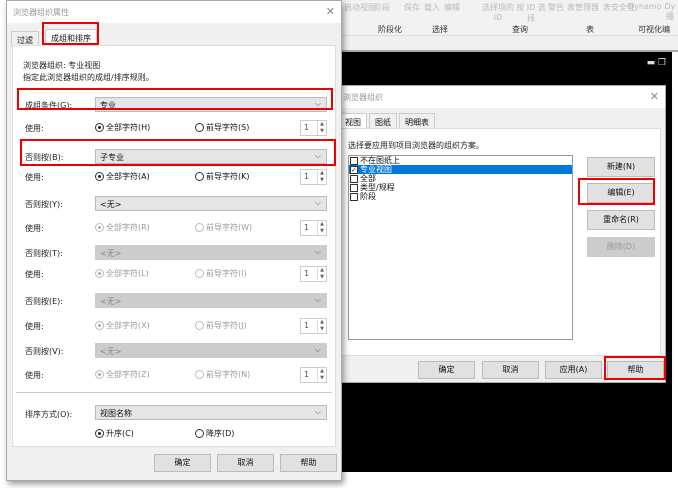 Image resolution: width=678 pixels, height=488 pixels. Describe the element at coordinates (621, 220) in the screenshot. I see `rename-button: 重命名(R)` at that location.